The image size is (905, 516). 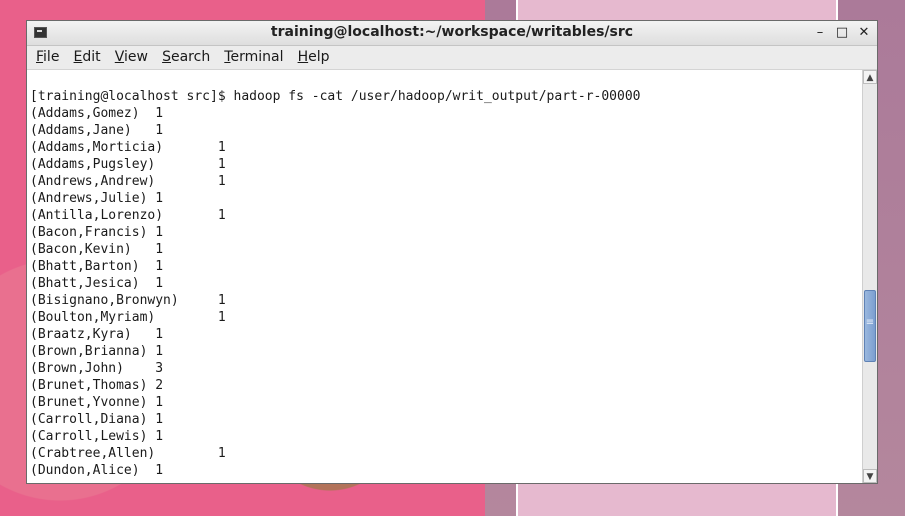 What do you see at coordinates (128, 147) in the screenshot?
I see `output-line: (Addams,Morticia) 1` at bounding box center [128, 147].